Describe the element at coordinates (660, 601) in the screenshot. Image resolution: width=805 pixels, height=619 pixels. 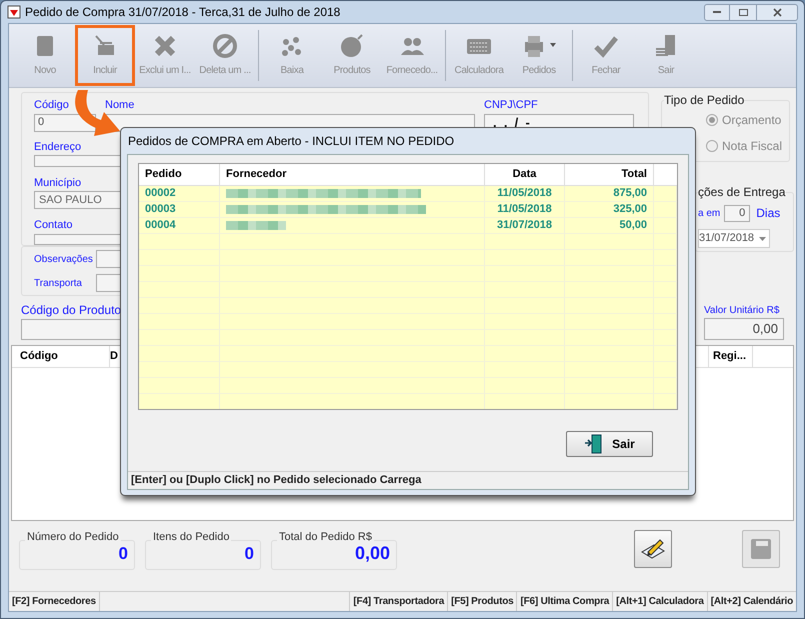
I see `status-label: [Alt+1] Calculadora` at that location.